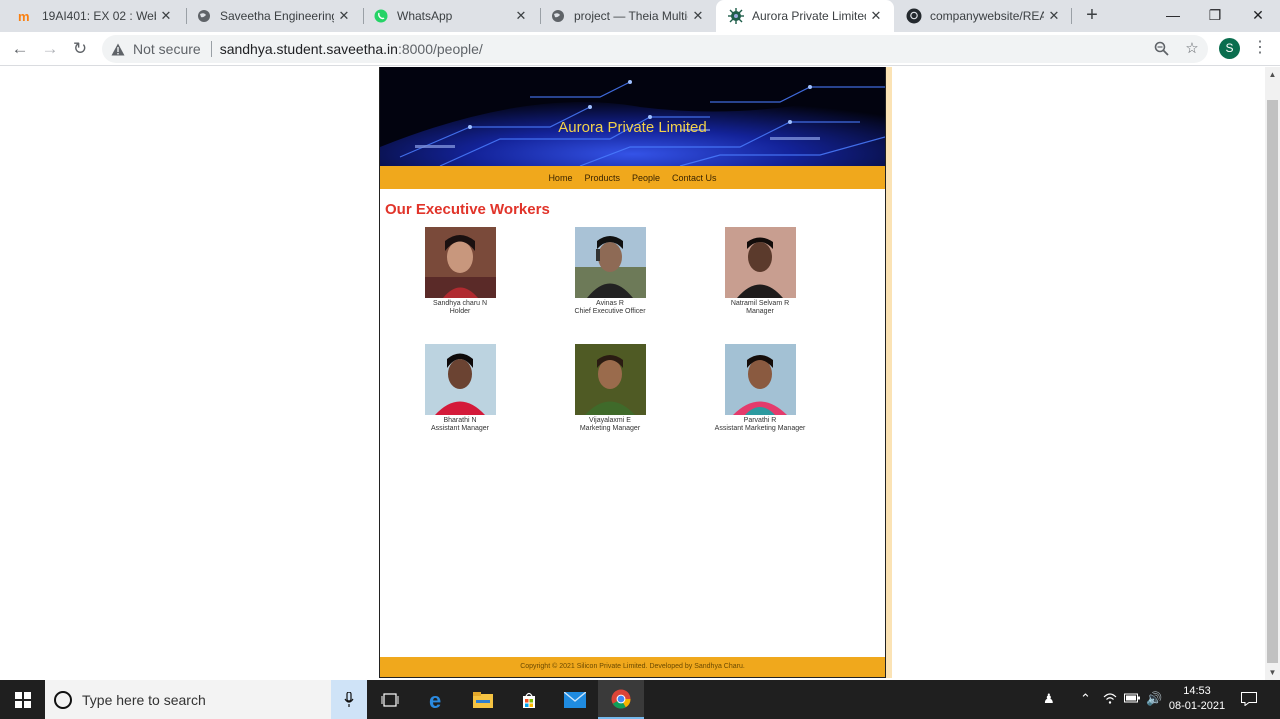  I want to click on warning-icon, so click(118, 49).